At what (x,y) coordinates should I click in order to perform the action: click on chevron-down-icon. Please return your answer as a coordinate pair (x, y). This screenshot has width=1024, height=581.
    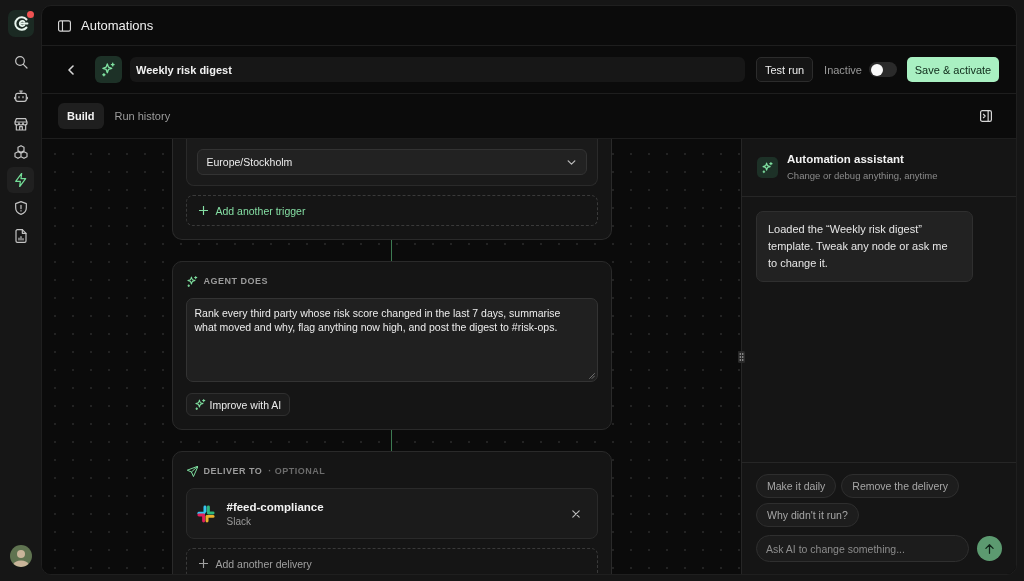
    Looking at the image, I should click on (571, 162).